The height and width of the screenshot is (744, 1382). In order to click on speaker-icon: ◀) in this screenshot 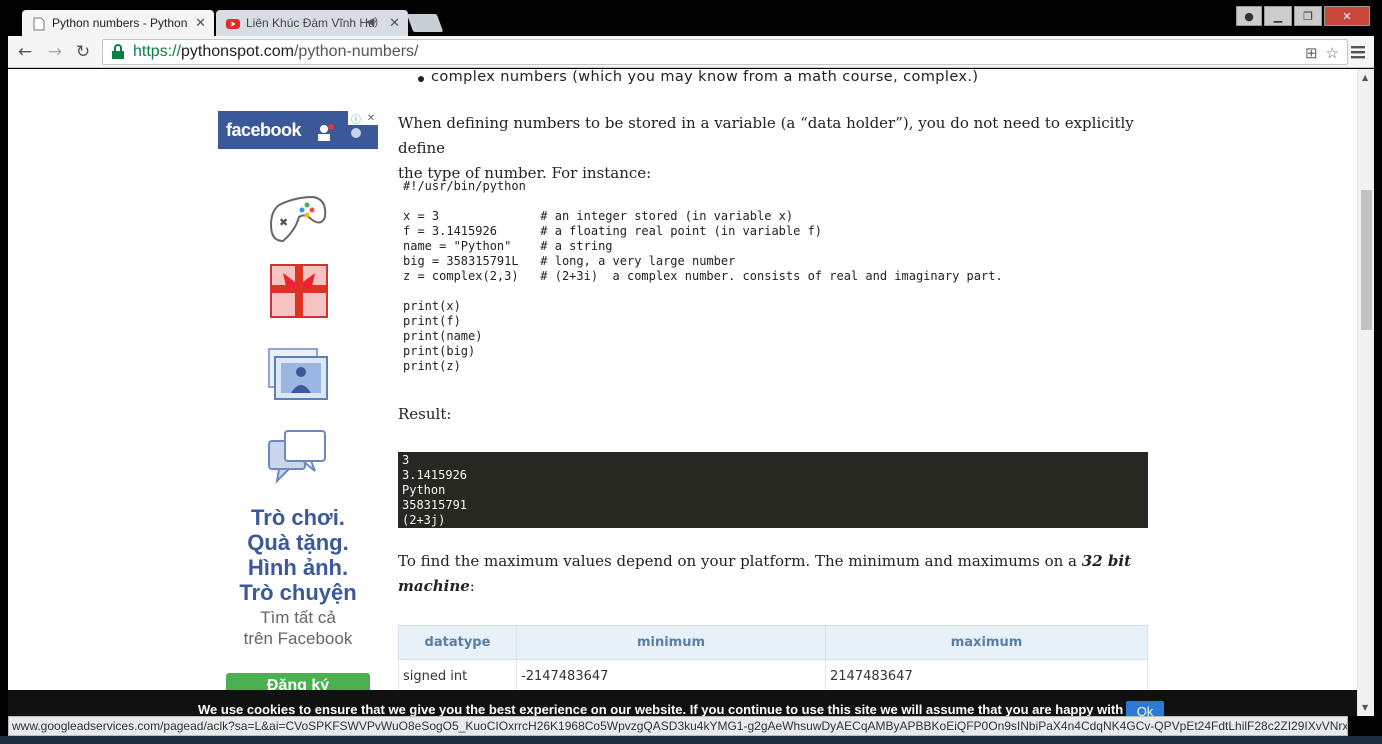, I will do `click(371, 22)`.